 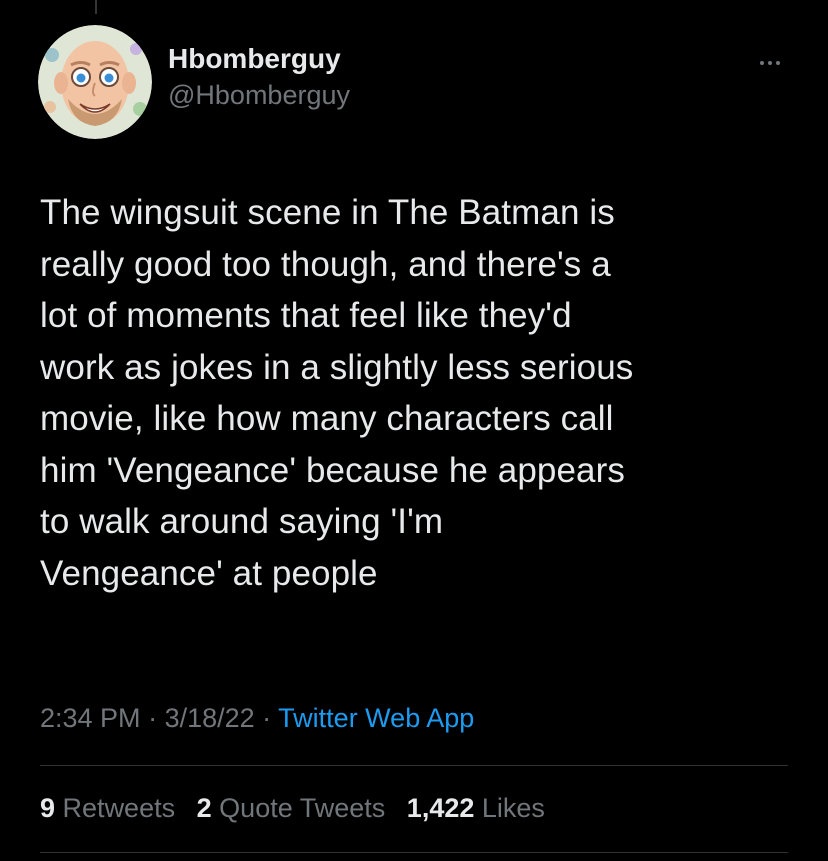 I want to click on tweet-source-link: Twitter Web App, so click(x=376, y=718).